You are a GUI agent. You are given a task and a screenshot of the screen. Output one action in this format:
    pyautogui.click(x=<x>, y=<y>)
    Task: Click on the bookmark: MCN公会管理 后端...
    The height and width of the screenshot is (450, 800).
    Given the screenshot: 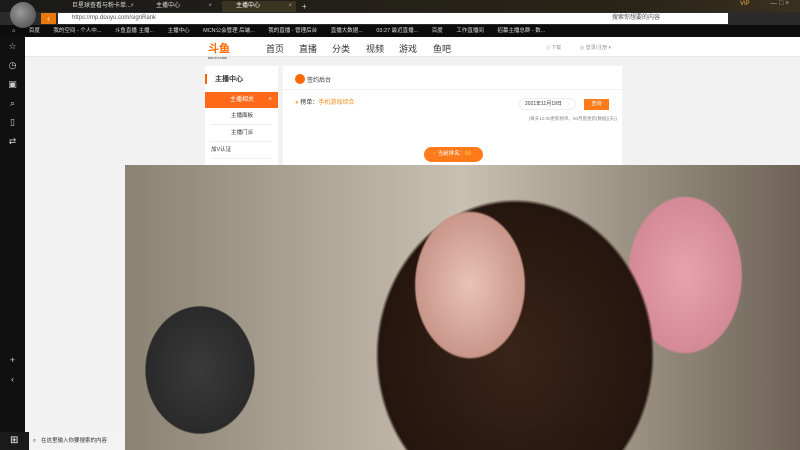 What is the action you would take?
    pyautogui.click(x=229, y=31)
    